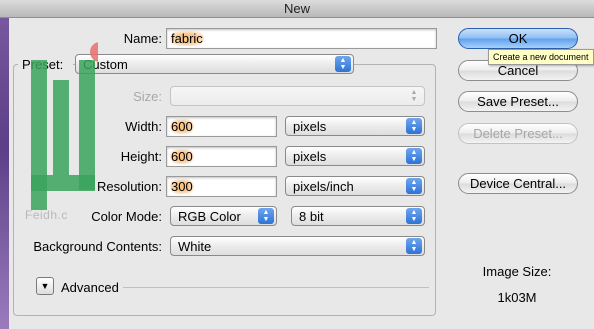 Image resolution: width=594 pixels, height=329 pixels. What do you see at coordinates (518, 38) in the screenshot?
I see `ok-button: OK` at bounding box center [518, 38].